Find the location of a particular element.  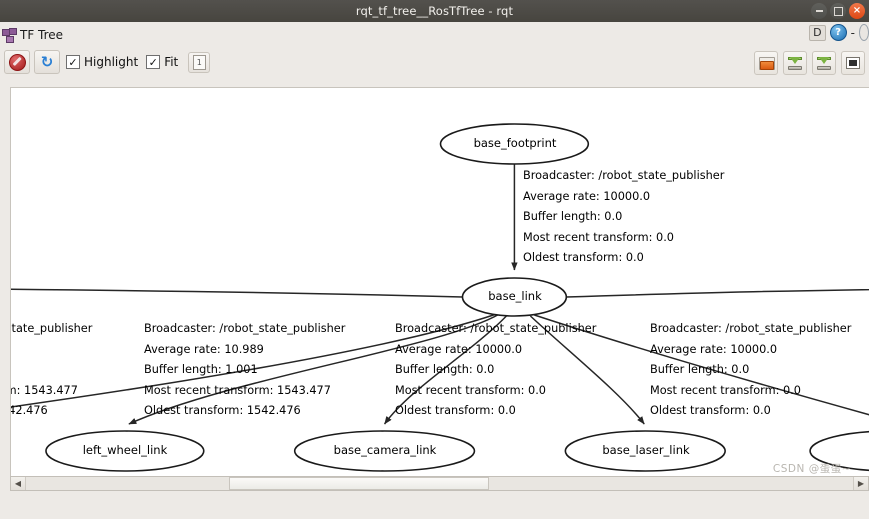

screenshot-button is located at coordinates (853, 63).